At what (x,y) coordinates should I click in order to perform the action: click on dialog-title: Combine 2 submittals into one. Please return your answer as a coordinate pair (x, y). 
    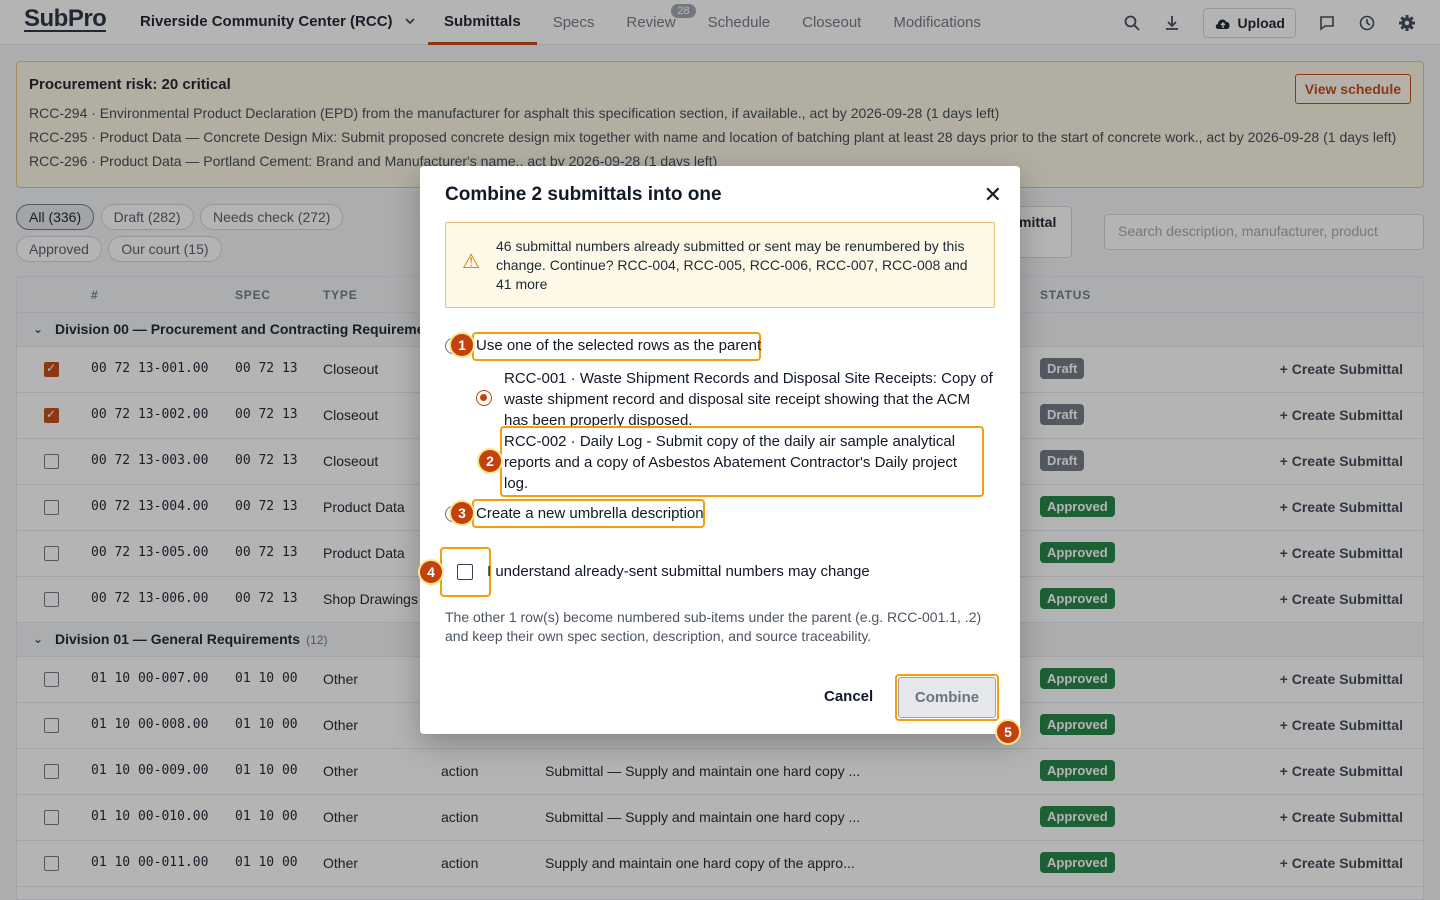
    Looking at the image, I should click on (583, 194).